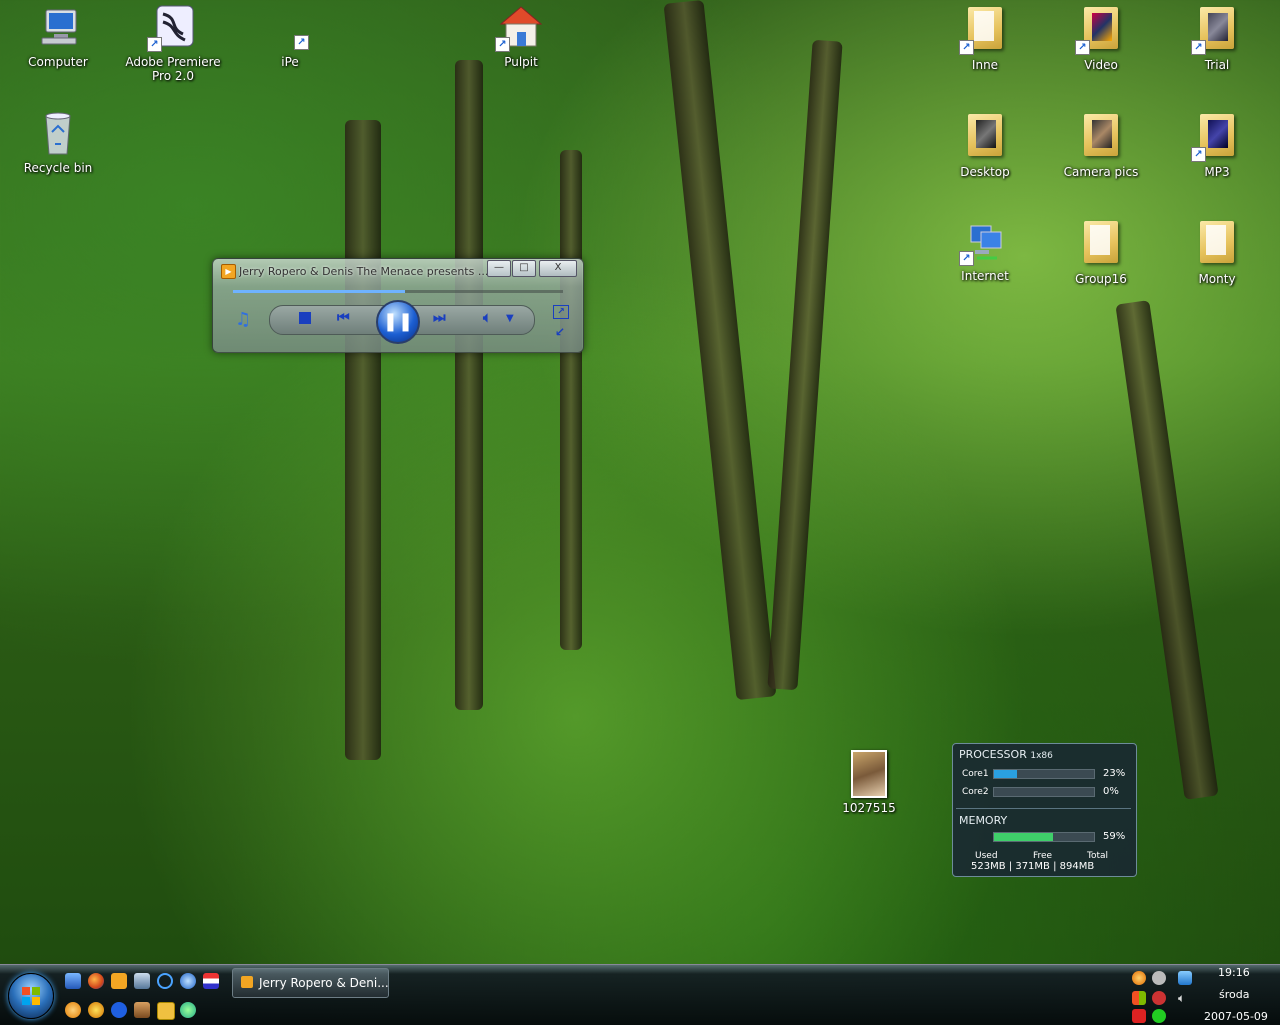 Image resolution: width=1280 pixels, height=1025 pixels. I want to click on computer-icon, so click(58, 28).